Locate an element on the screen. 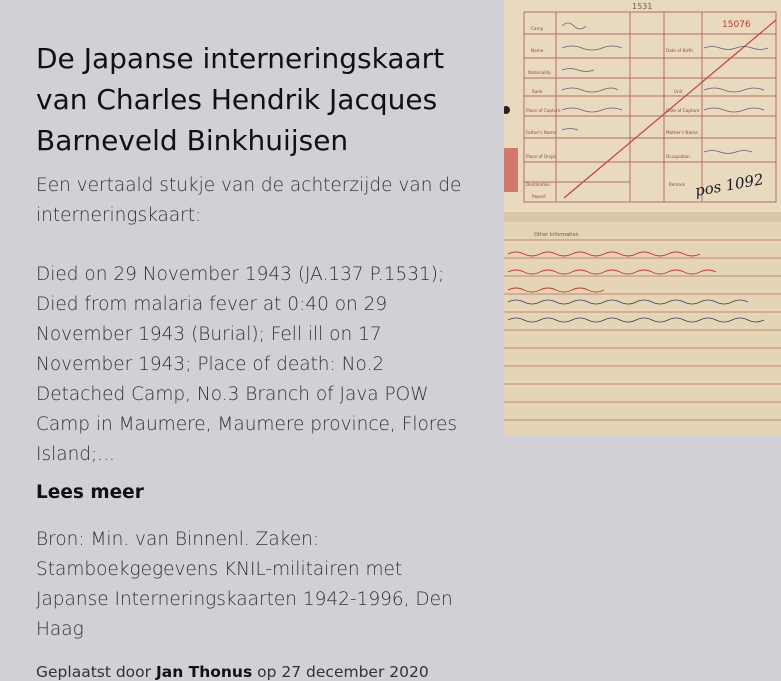 Image resolution: width=781 pixels, height=681 pixels. label-rank: Rank is located at coordinates (537, 91).